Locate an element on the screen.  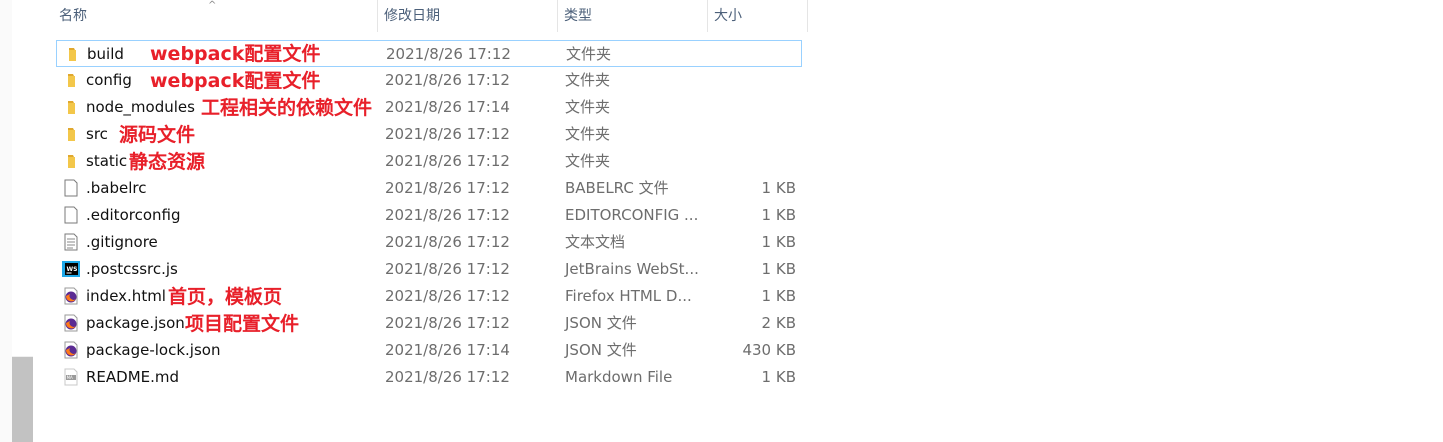
file-row: .gitignore 2021/8/26 17:12 文本文档 1 KB is located at coordinates (429, 242).